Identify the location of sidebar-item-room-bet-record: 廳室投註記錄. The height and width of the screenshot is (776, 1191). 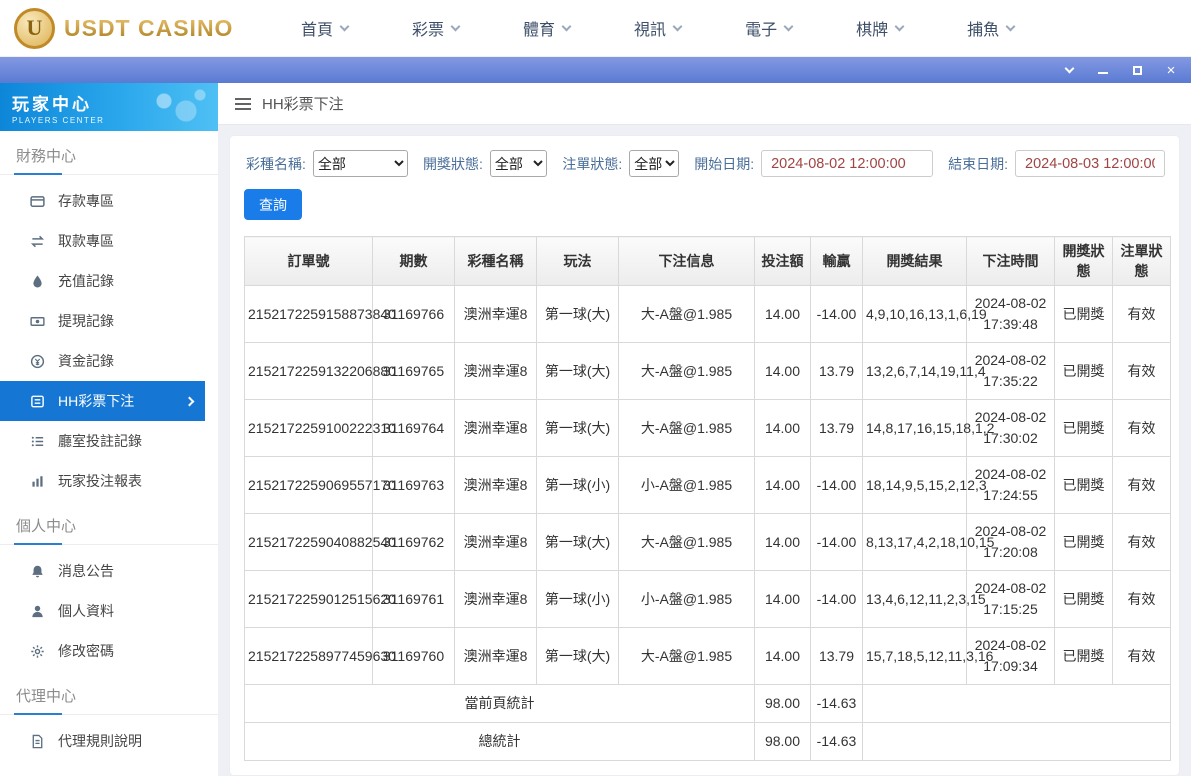
(109, 441).